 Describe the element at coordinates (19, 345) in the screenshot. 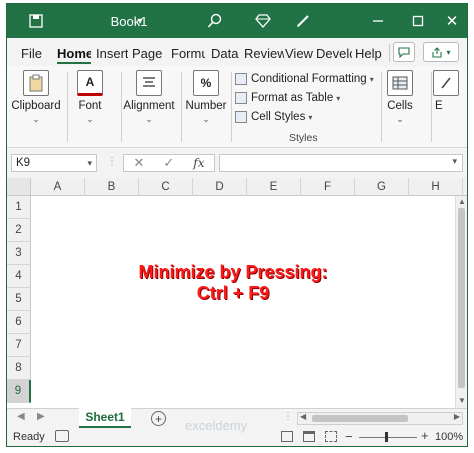

I see `row-header: 7` at that location.